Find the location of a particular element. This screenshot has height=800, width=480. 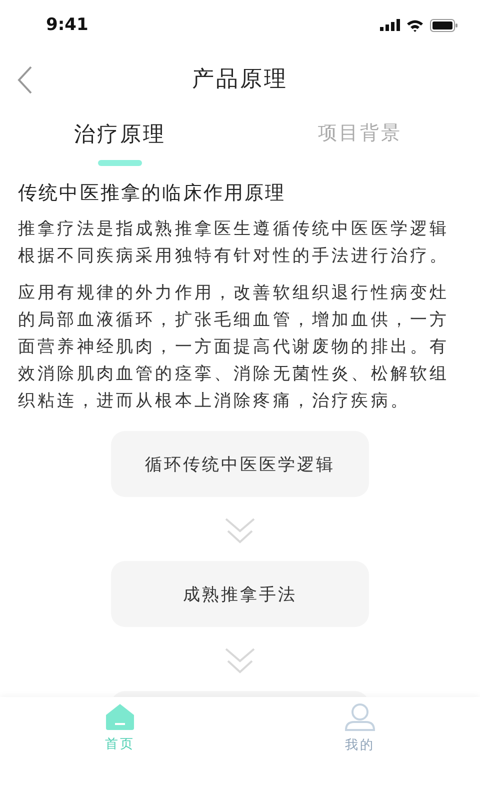

flow-step-card: 成熟推拿手法 is located at coordinates (240, 594).